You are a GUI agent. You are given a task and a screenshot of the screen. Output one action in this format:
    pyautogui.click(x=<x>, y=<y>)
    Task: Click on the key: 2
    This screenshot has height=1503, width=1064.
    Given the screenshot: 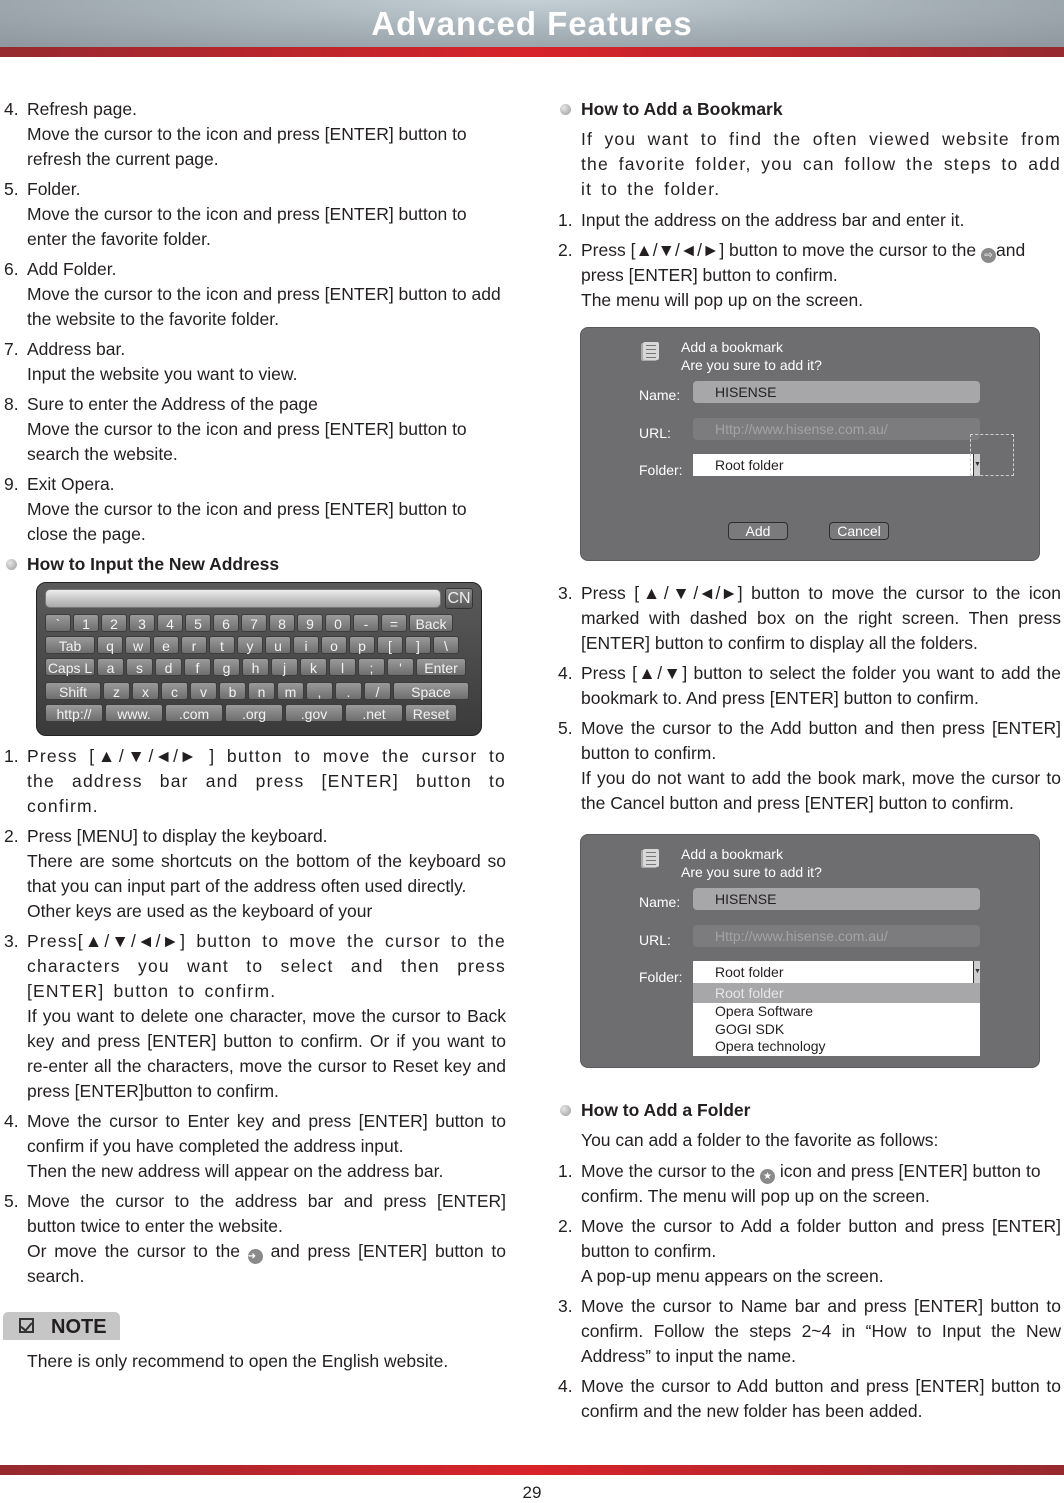 What is the action you would take?
    pyautogui.click(x=114, y=623)
    